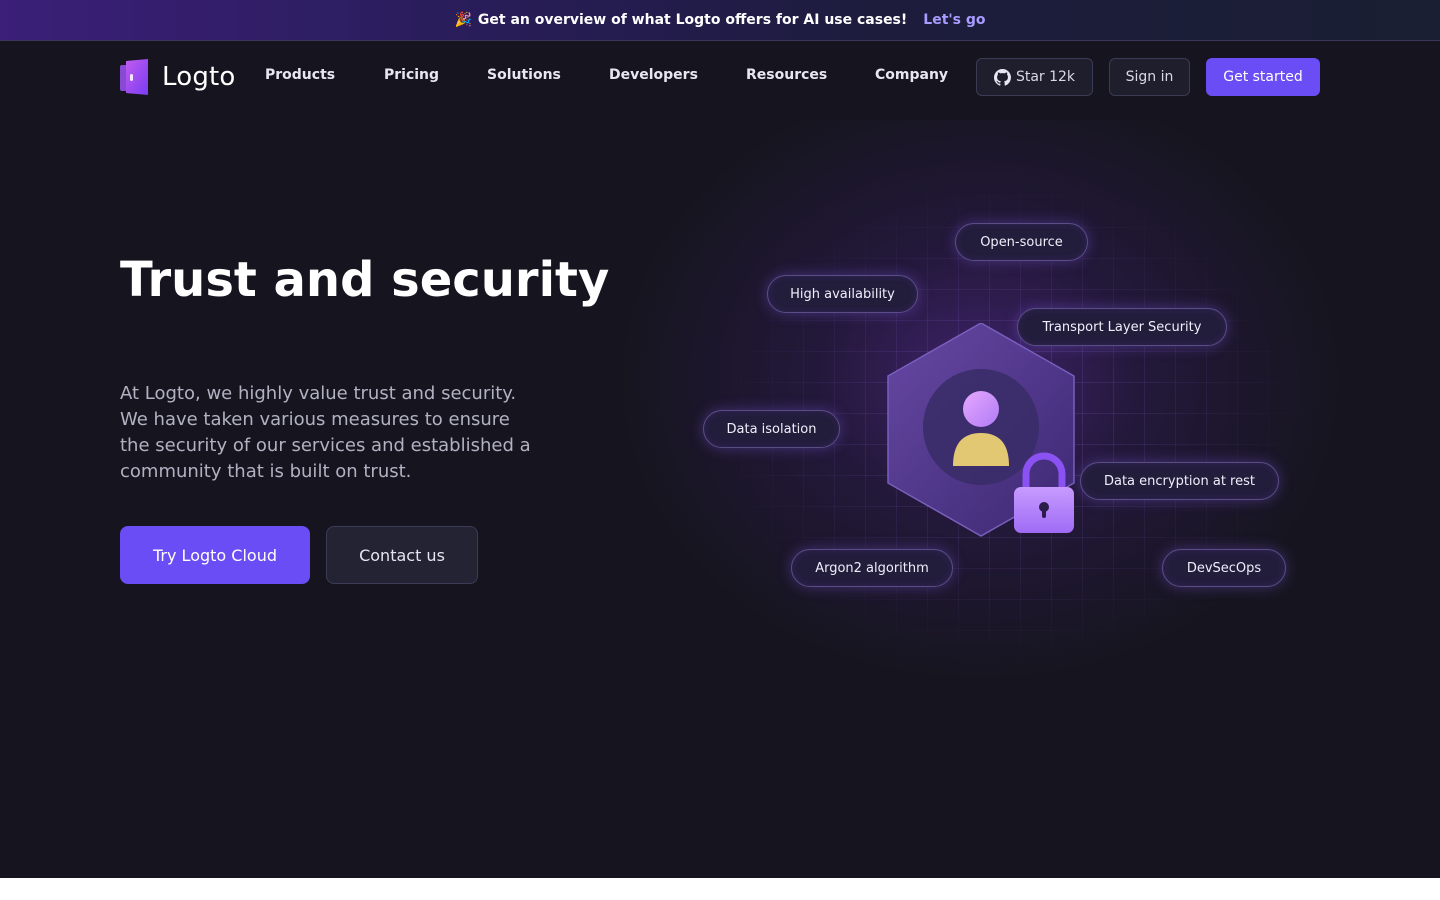 Image resolution: width=1440 pixels, height=900 pixels. I want to click on github-icon, so click(1002, 77).